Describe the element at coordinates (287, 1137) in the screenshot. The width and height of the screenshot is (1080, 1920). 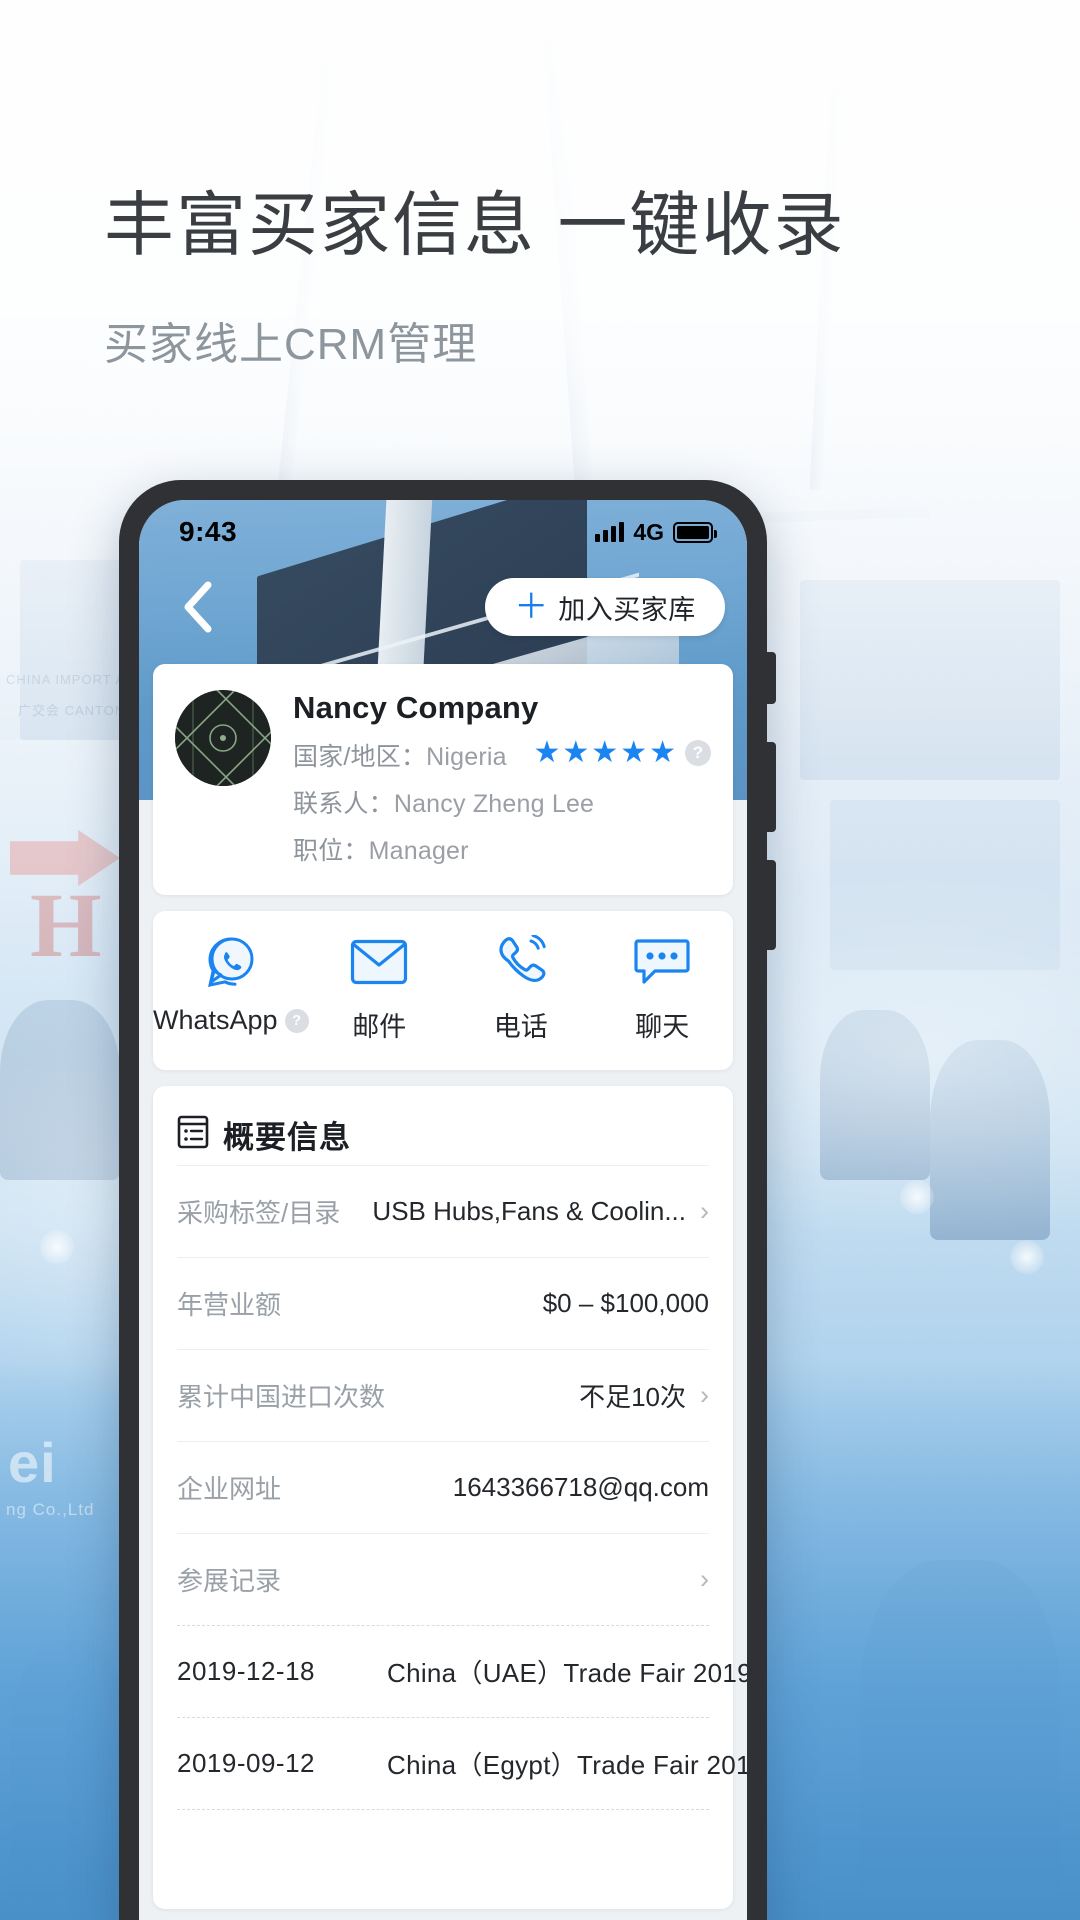
I see `summary-title: 概要信息` at that location.